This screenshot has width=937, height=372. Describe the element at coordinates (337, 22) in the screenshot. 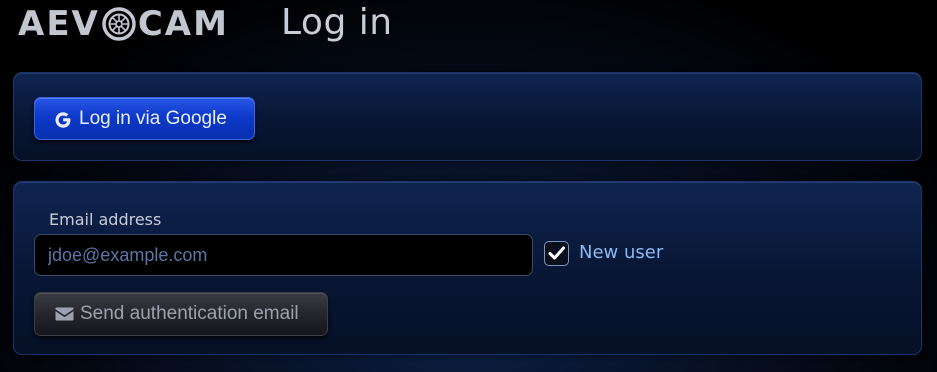

I see `page-title: Log in` at that location.